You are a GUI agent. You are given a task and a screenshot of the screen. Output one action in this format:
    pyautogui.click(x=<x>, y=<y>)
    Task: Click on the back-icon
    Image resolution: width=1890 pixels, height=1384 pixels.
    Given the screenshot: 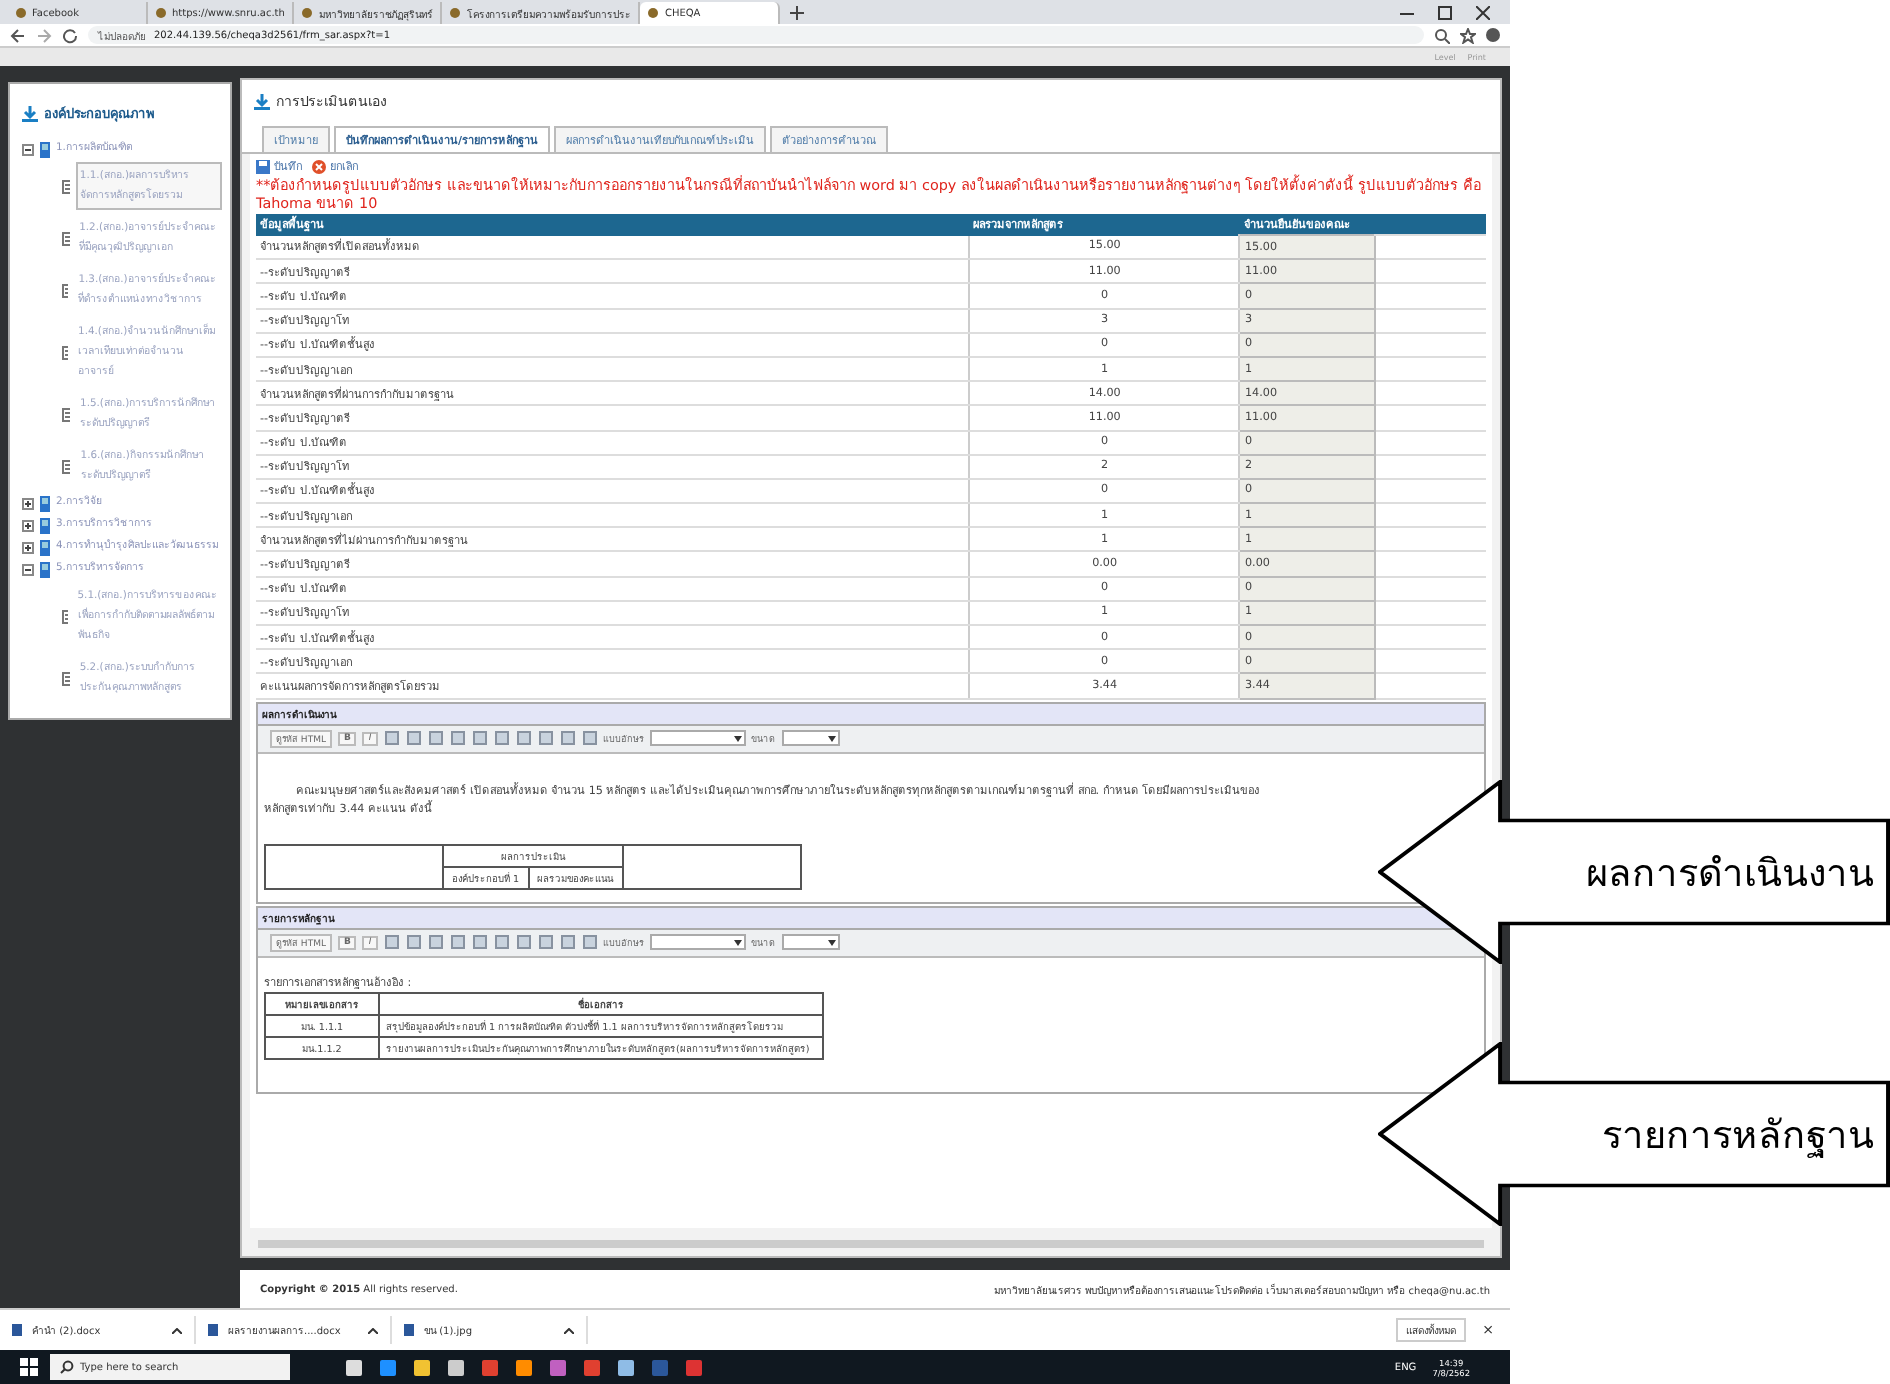 What is the action you would take?
    pyautogui.click(x=18, y=35)
    